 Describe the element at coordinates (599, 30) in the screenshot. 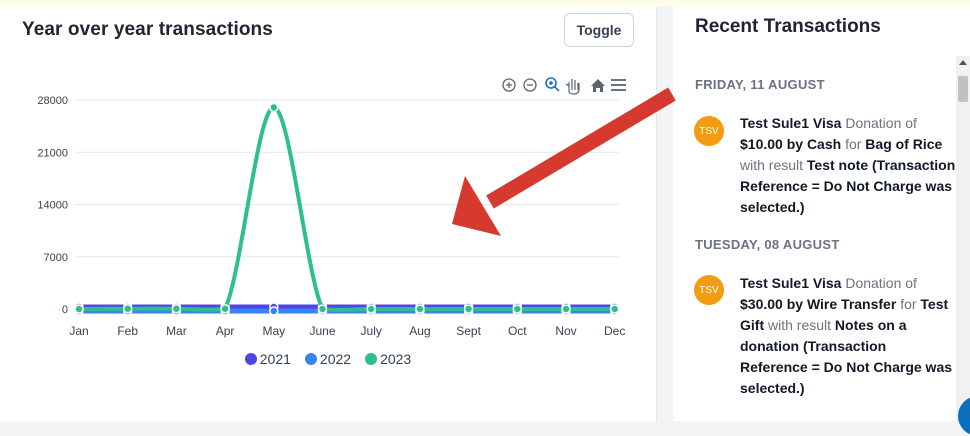

I see `toggle-button: Toggle` at that location.